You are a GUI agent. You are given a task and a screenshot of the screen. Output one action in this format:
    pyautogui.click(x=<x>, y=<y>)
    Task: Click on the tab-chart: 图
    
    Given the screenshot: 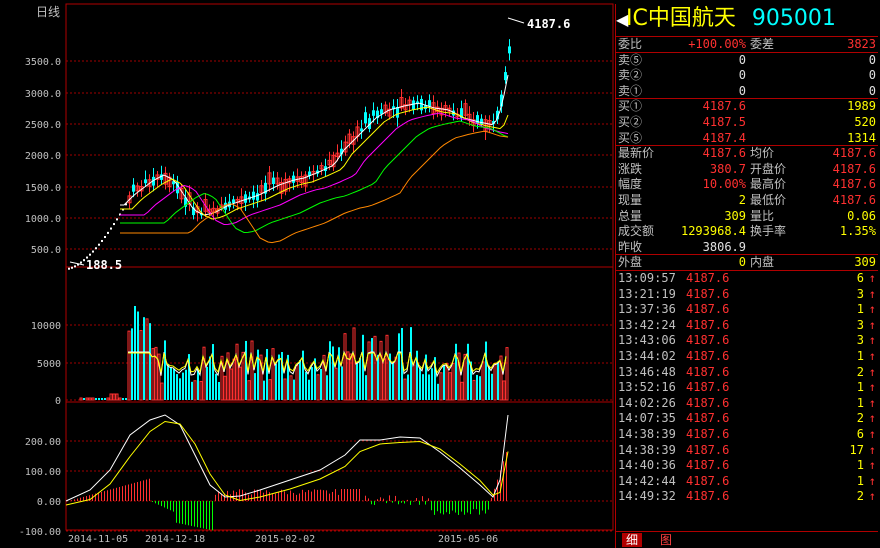 What is the action you would take?
    pyautogui.click(x=666, y=540)
    